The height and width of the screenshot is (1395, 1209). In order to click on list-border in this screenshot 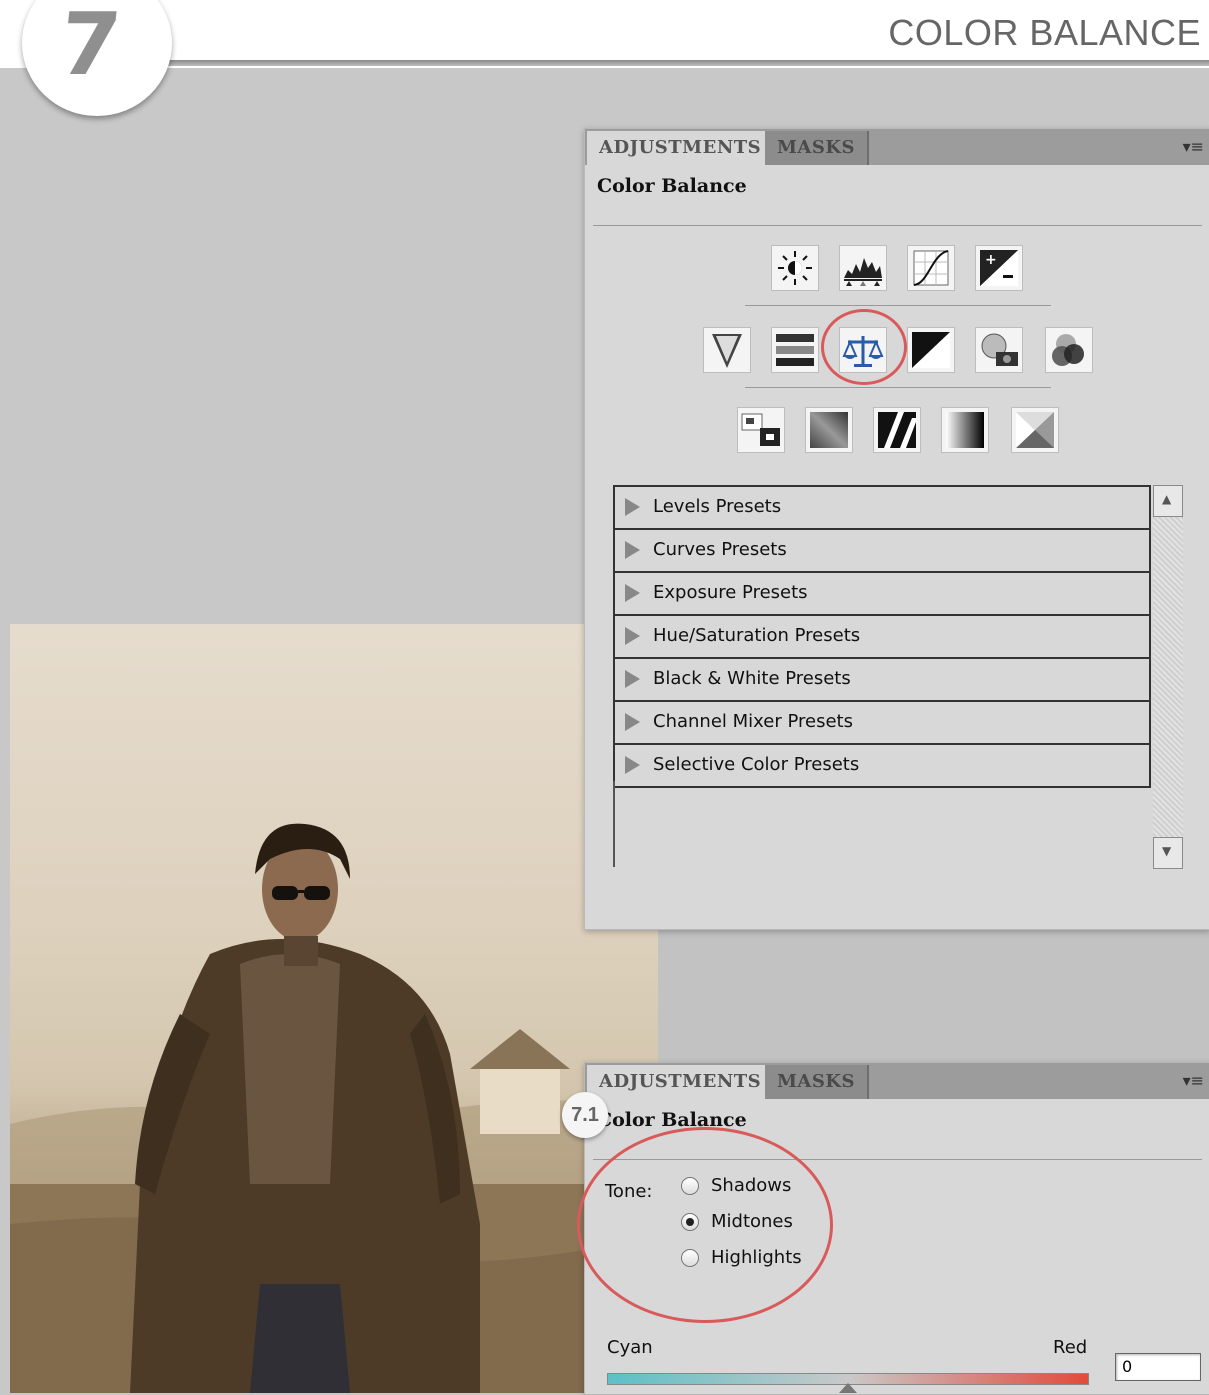, I will do `click(614, 824)`.